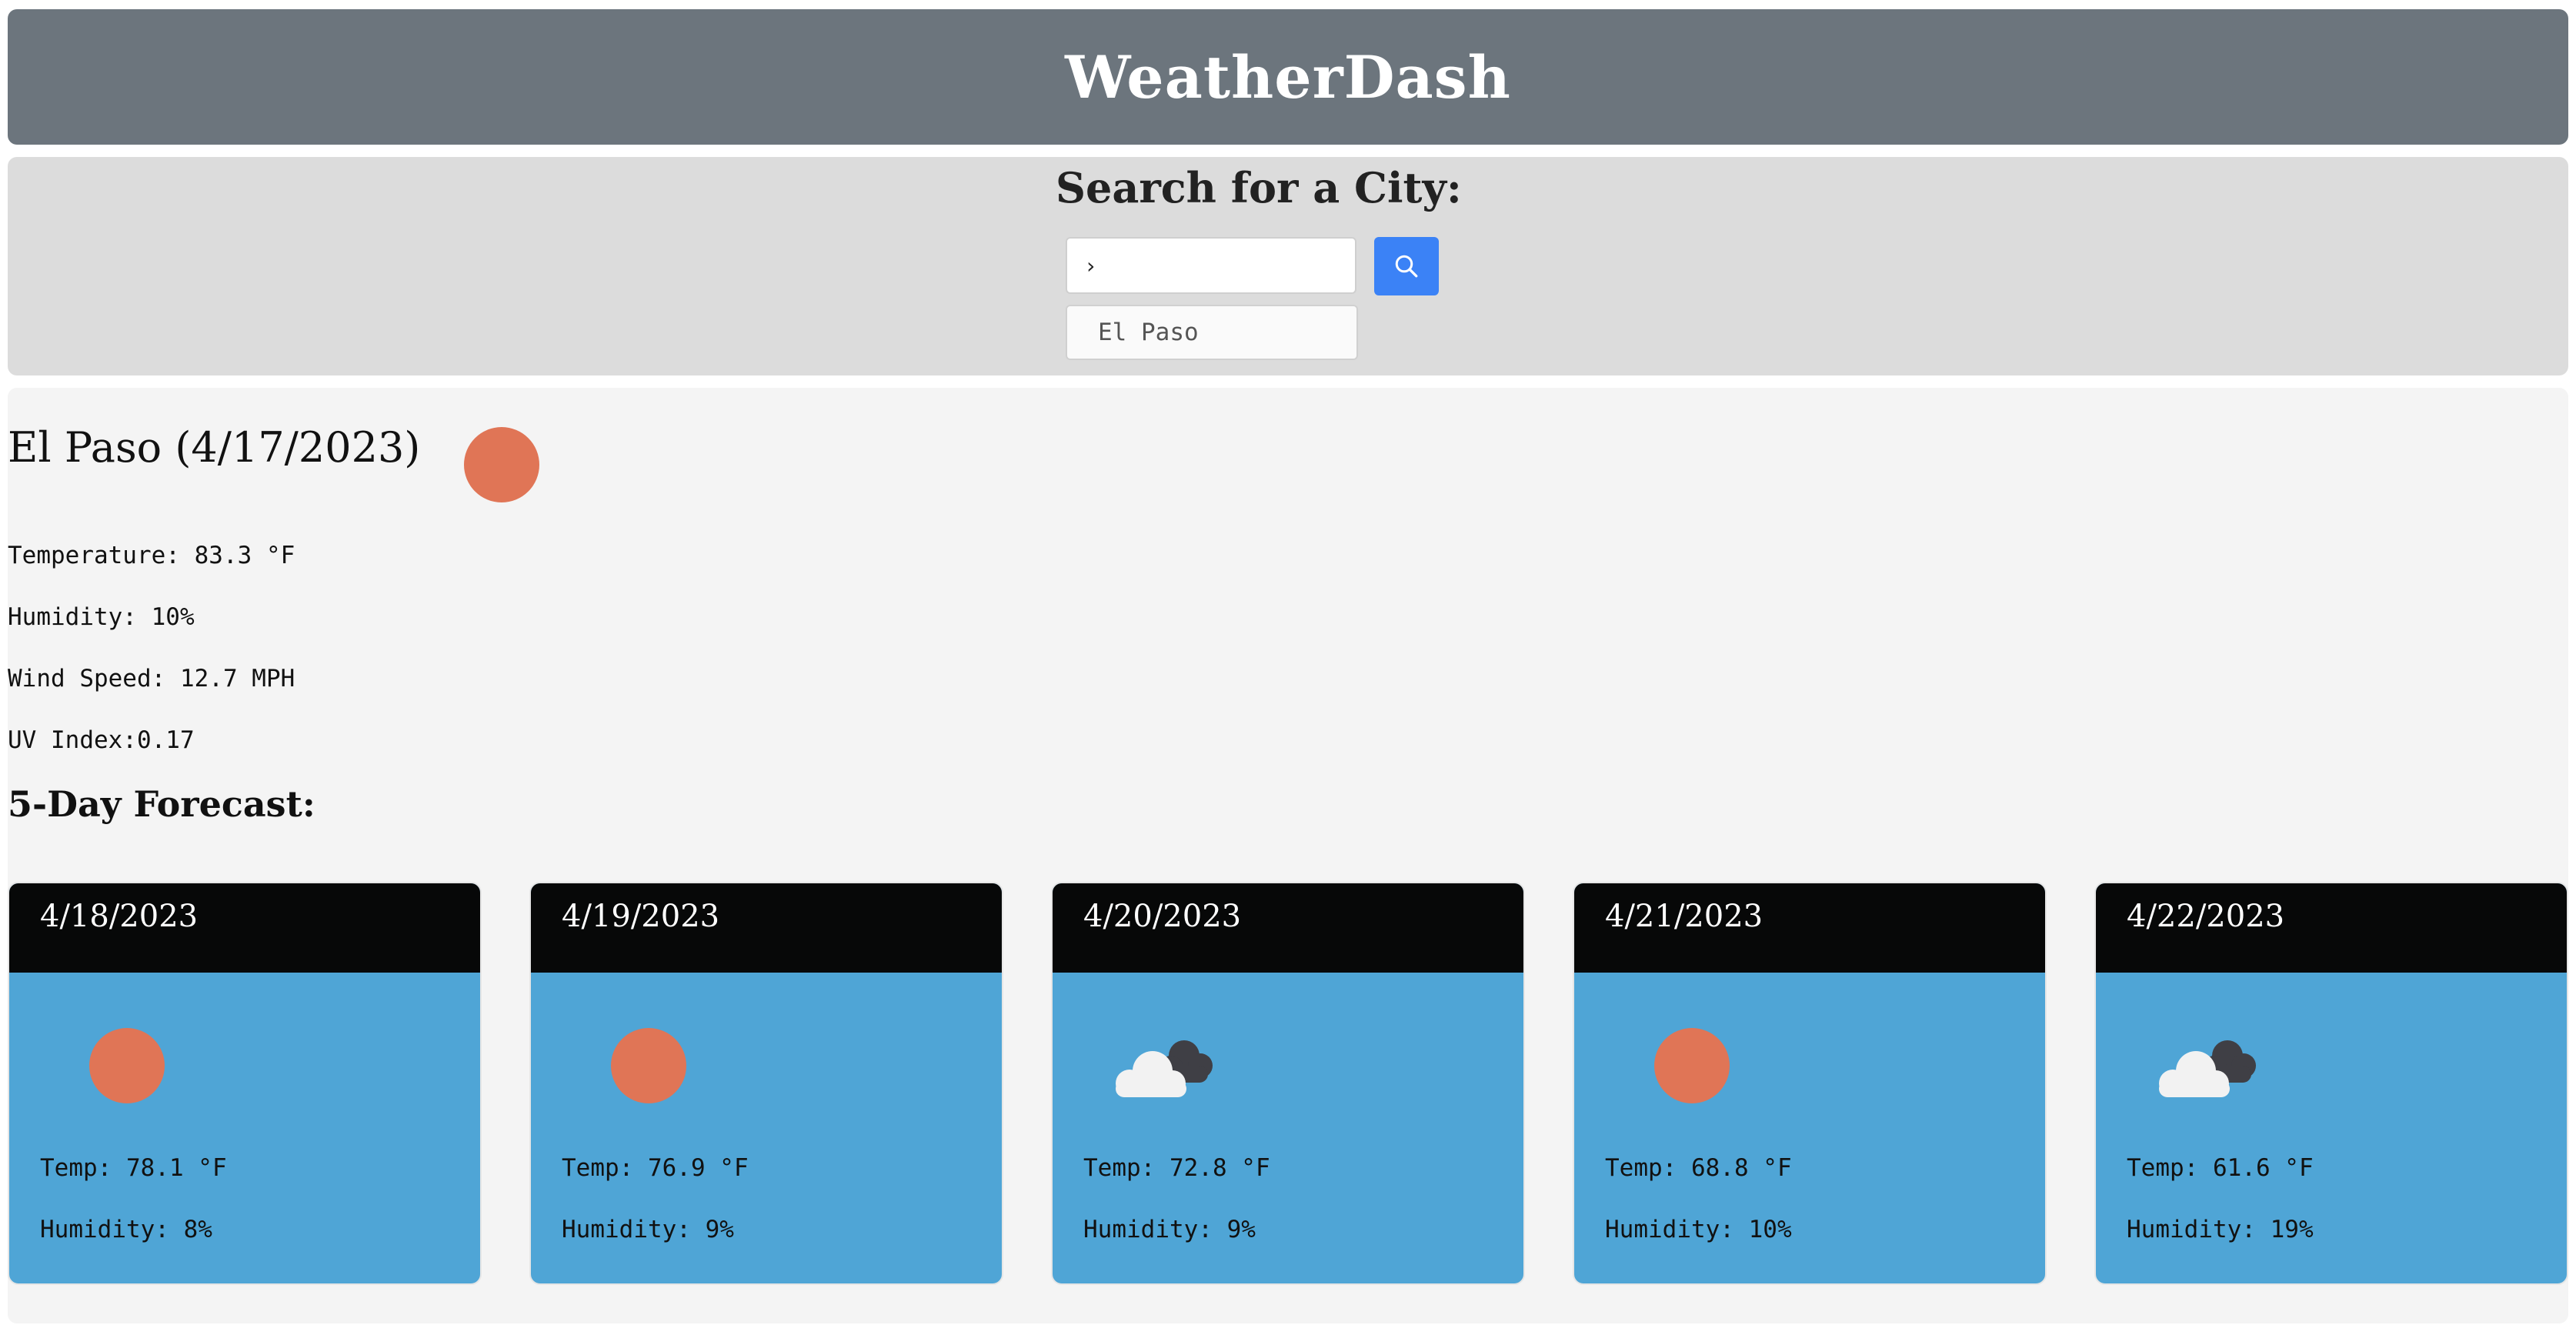 Image resolution: width=2576 pixels, height=1325 pixels. I want to click on forecast-humidity: Humidity: 10%, so click(1698, 1229).